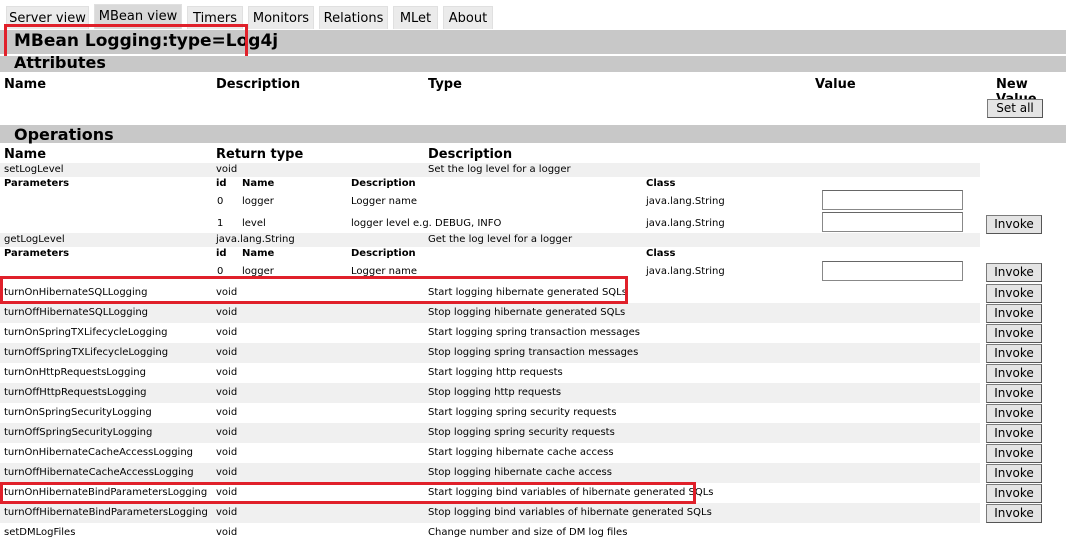 Image resolution: width=1066 pixels, height=543 pixels. Describe the element at coordinates (445, 84) in the screenshot. I see `attr-header-type: Type` at that location.